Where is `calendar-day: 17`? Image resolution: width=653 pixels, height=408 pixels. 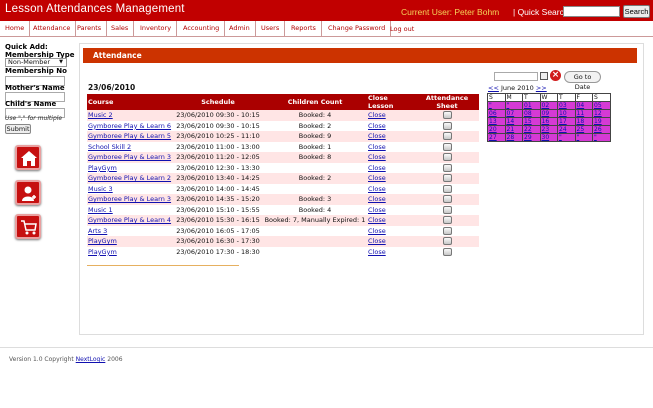 calendar-day: 17 is located at coordinates (566, 121).